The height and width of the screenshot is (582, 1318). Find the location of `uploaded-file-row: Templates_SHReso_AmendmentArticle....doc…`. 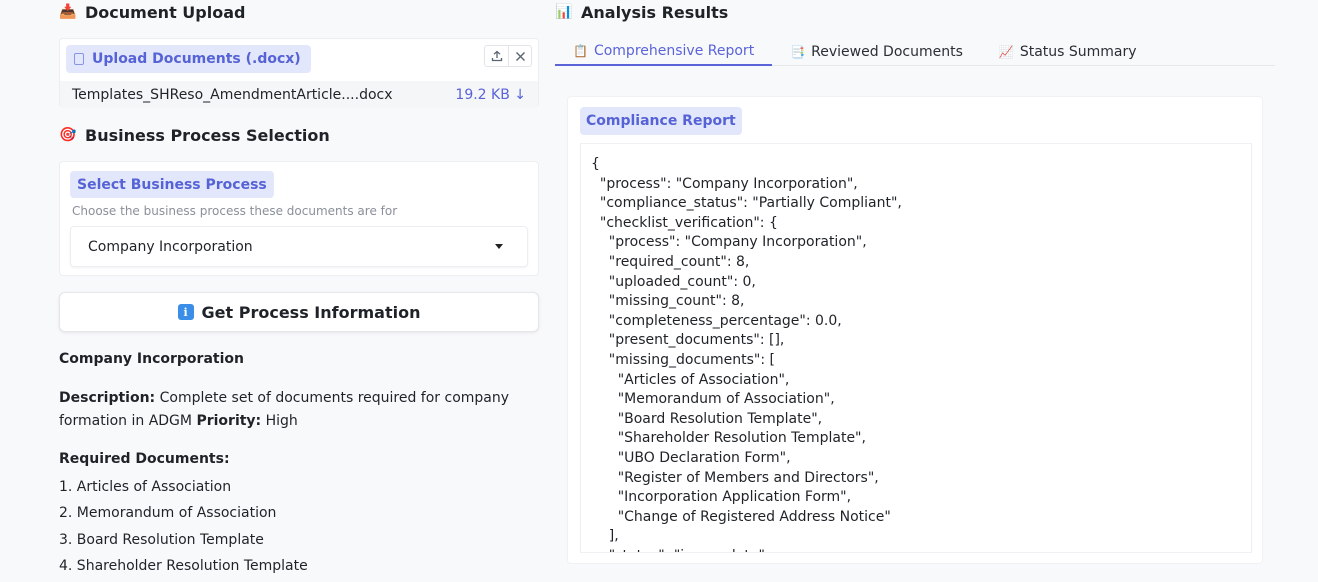

uploaded-file-row: Templates_SHReso_AmendmentArticle....doc… is located at coordinates (299, 94).